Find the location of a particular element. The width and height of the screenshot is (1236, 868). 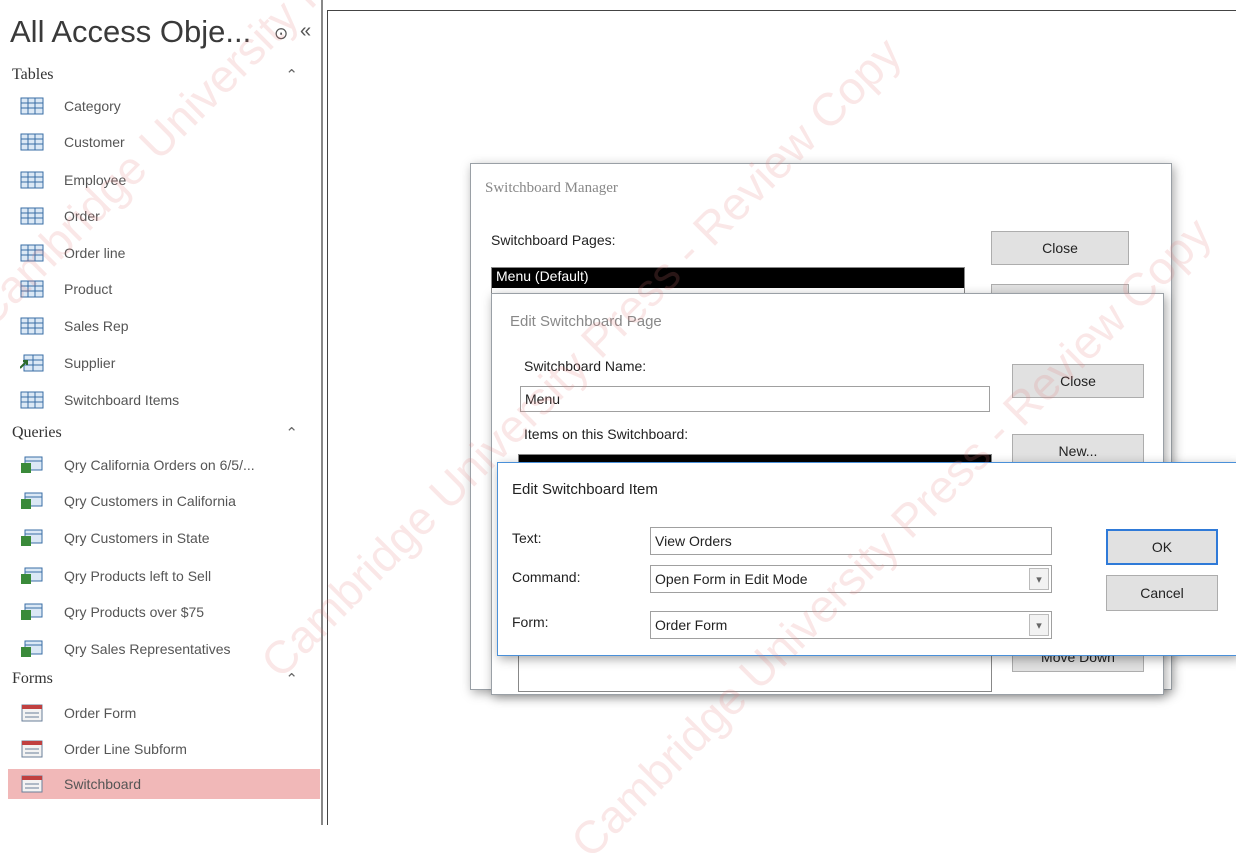

dialog-title: Switchboard Manager is located at coordinates (551, 188).